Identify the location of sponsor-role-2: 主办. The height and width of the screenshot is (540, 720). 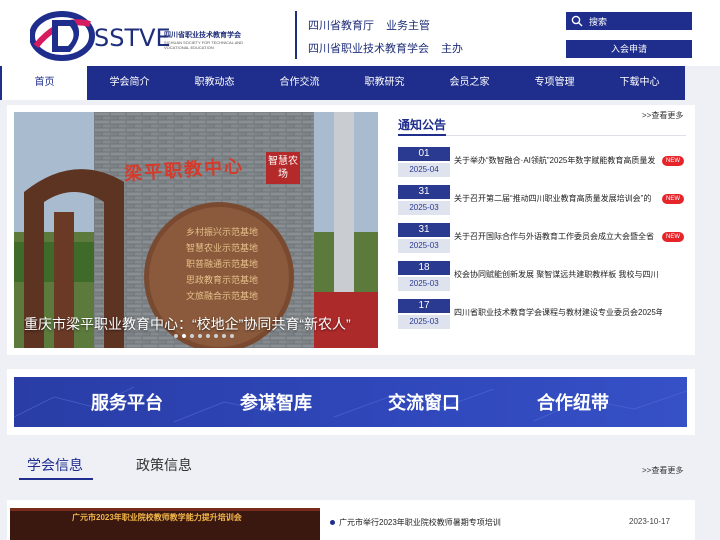
(452, 49).